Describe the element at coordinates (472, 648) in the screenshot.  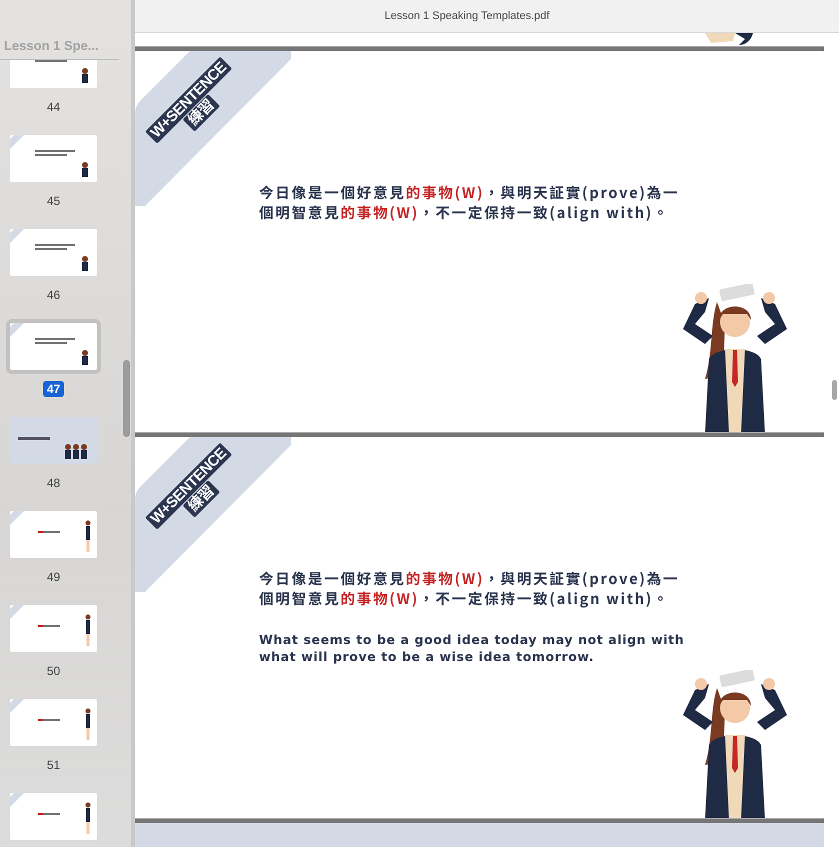
I see `english-sentence: What seems to be a good idea today may not align with what will prove to be a wise idea tomorrow.` at that location.